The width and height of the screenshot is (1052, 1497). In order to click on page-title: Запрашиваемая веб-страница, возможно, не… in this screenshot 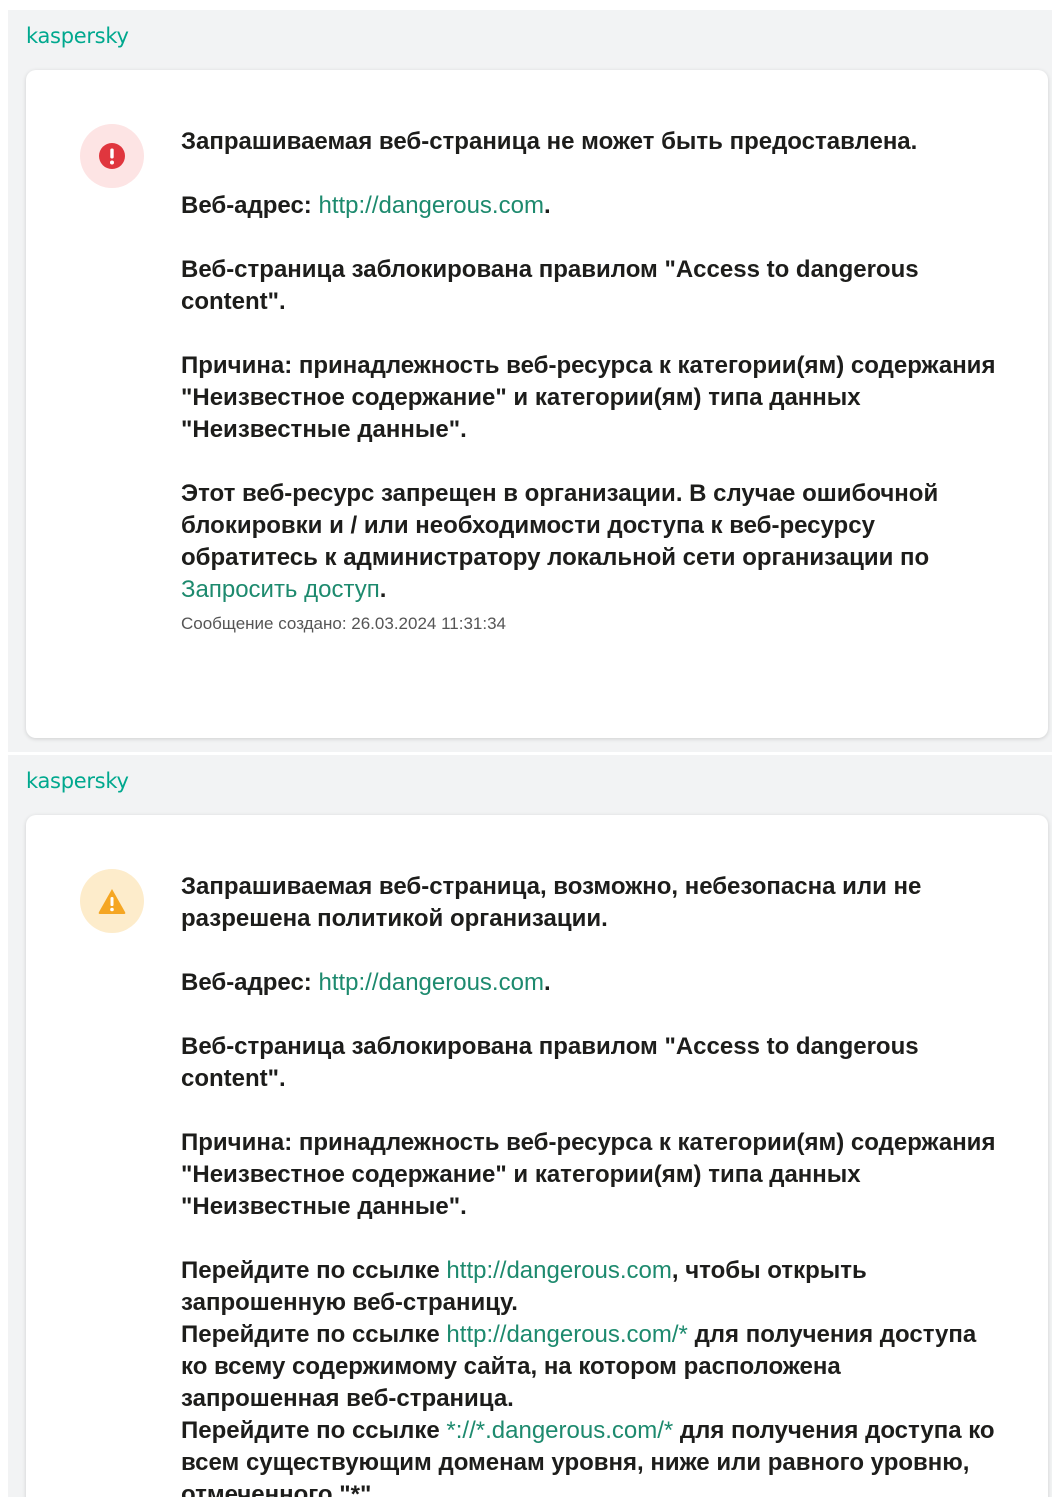, I will do `click(551, 902)`.